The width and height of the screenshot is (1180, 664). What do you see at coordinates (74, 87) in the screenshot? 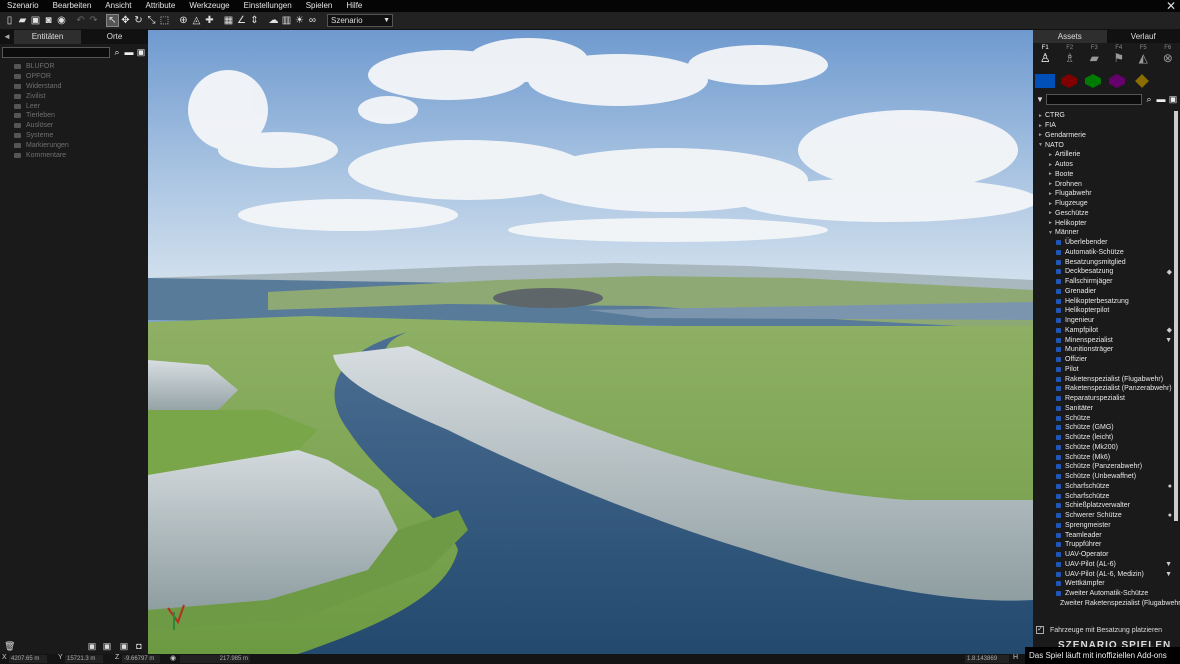
I see `entity-category-row: Widerstand` at bounding box center [74, 87].